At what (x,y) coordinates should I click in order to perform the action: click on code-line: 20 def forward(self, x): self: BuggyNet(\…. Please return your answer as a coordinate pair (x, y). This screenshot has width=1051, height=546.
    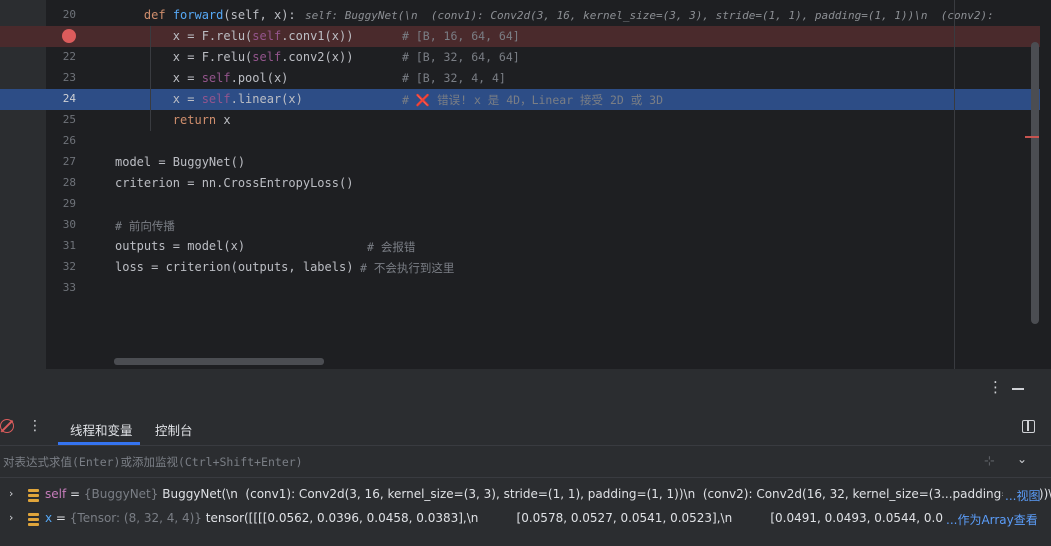
    Looking at the image, I should click on (520, 15).